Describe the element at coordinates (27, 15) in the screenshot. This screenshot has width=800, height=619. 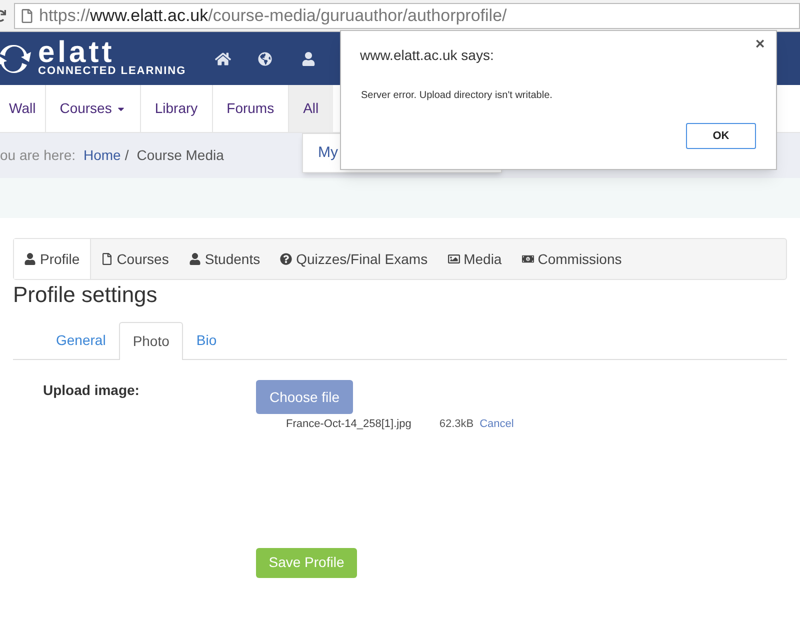
I see `page-icon` at that location.